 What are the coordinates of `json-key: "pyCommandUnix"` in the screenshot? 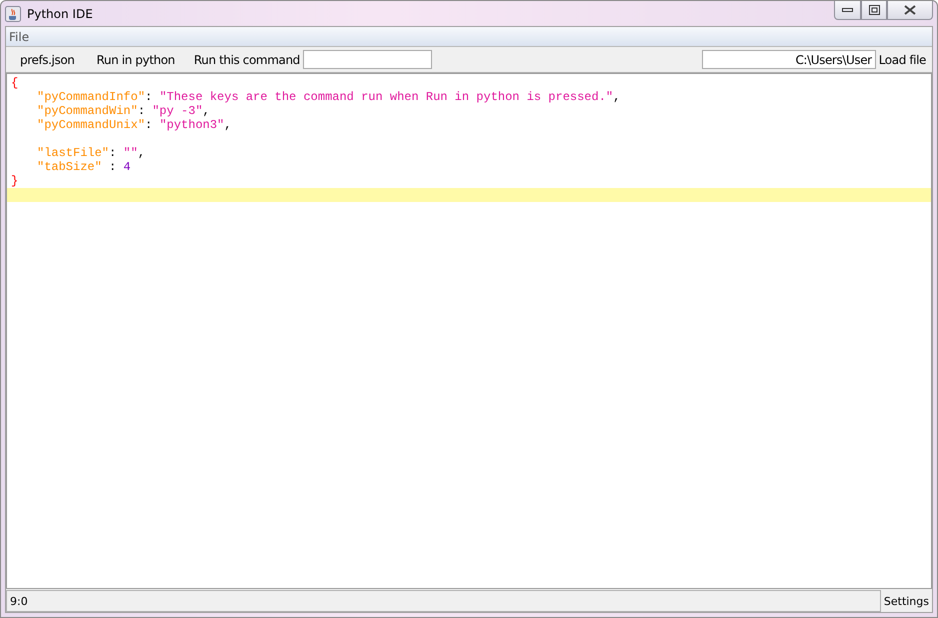 It's located at (91, 125).